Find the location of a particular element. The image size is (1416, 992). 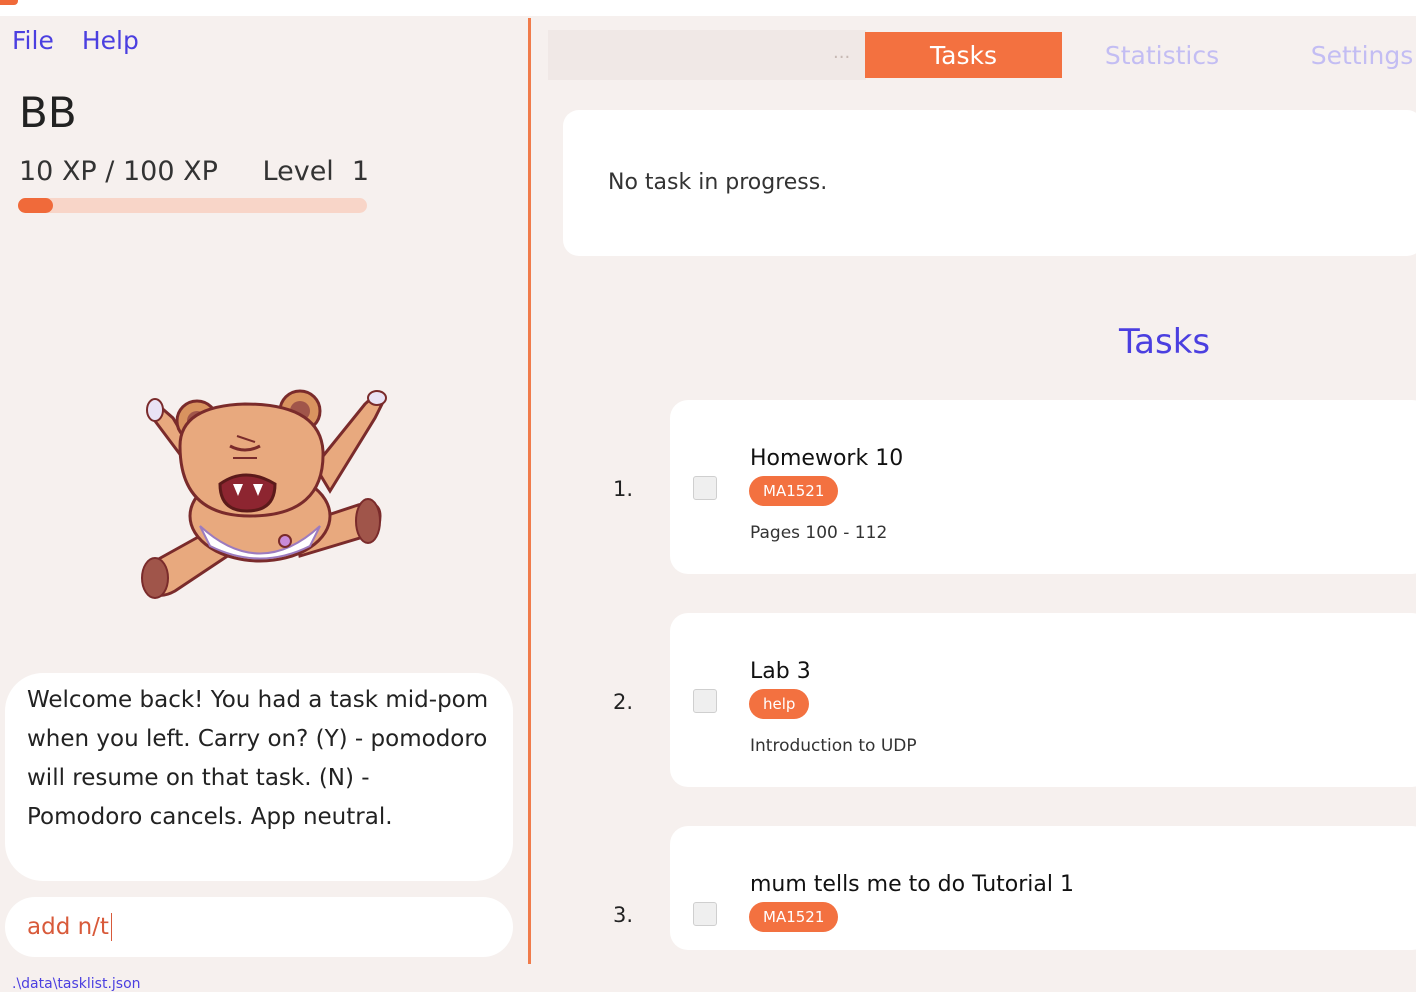

tab-bar: ... Tasks Statistics Settings is located at coordinates (982, 55).